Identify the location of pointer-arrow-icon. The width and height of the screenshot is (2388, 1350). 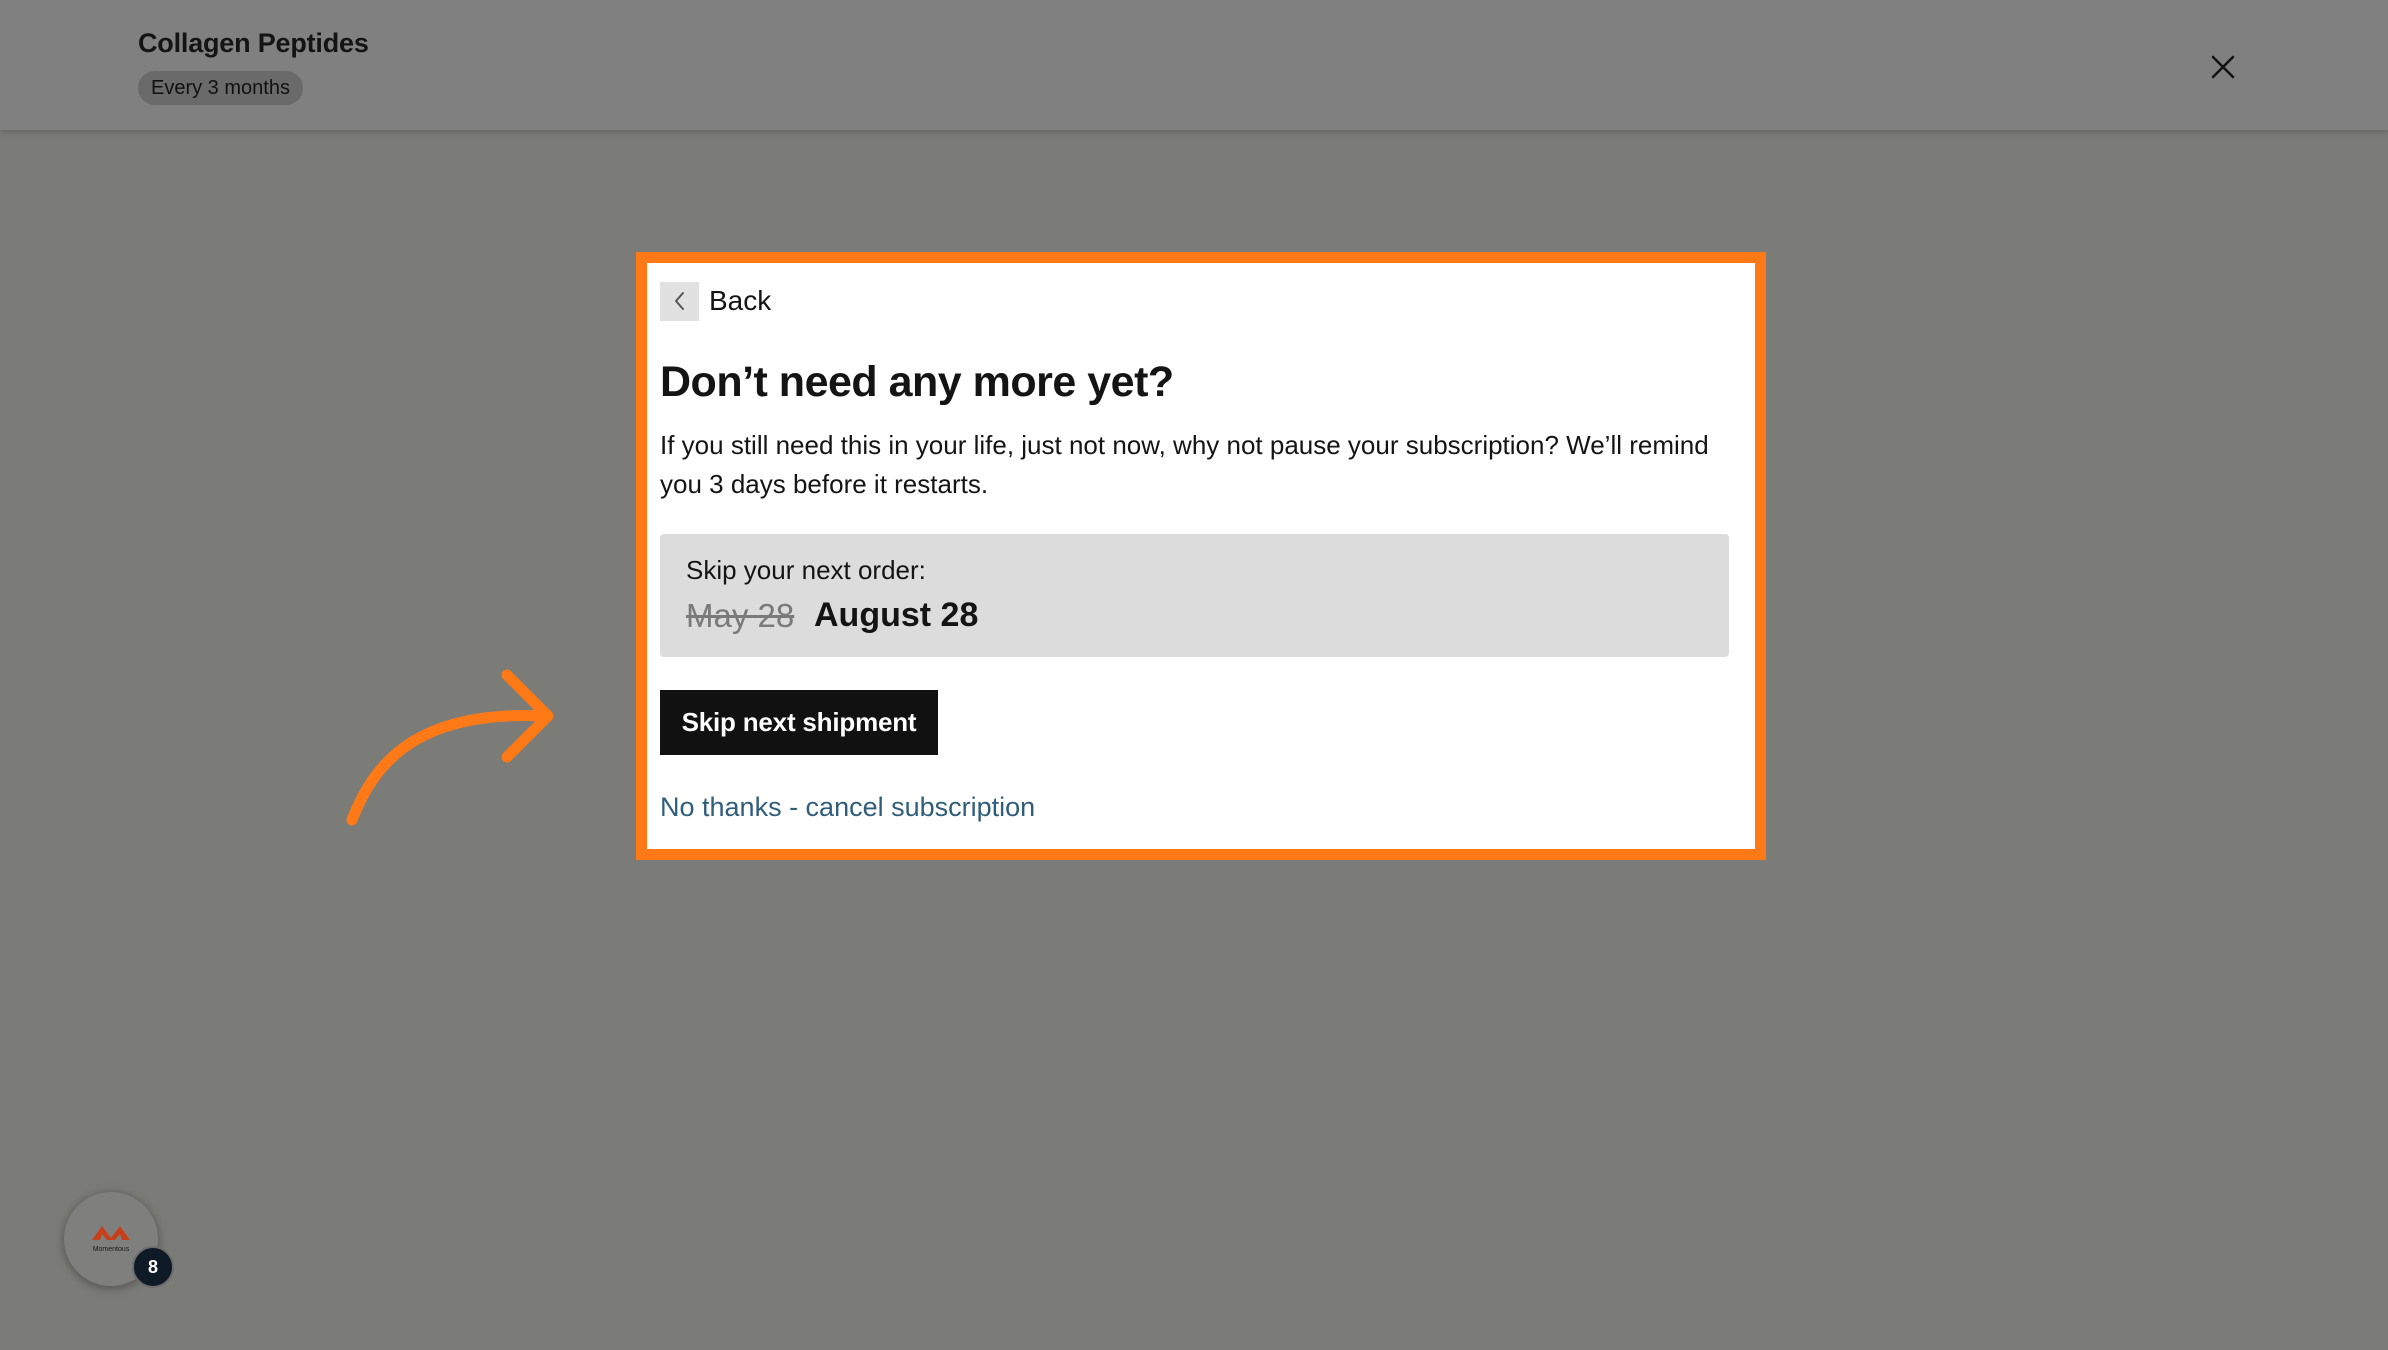
(450, 747).